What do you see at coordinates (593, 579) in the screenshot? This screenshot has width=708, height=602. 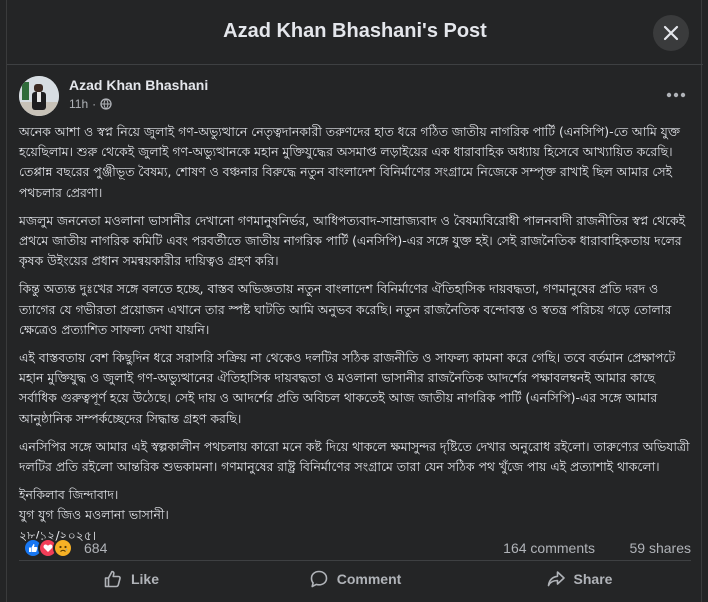 I see `share-label: Share` at bounding box center [593, 579].